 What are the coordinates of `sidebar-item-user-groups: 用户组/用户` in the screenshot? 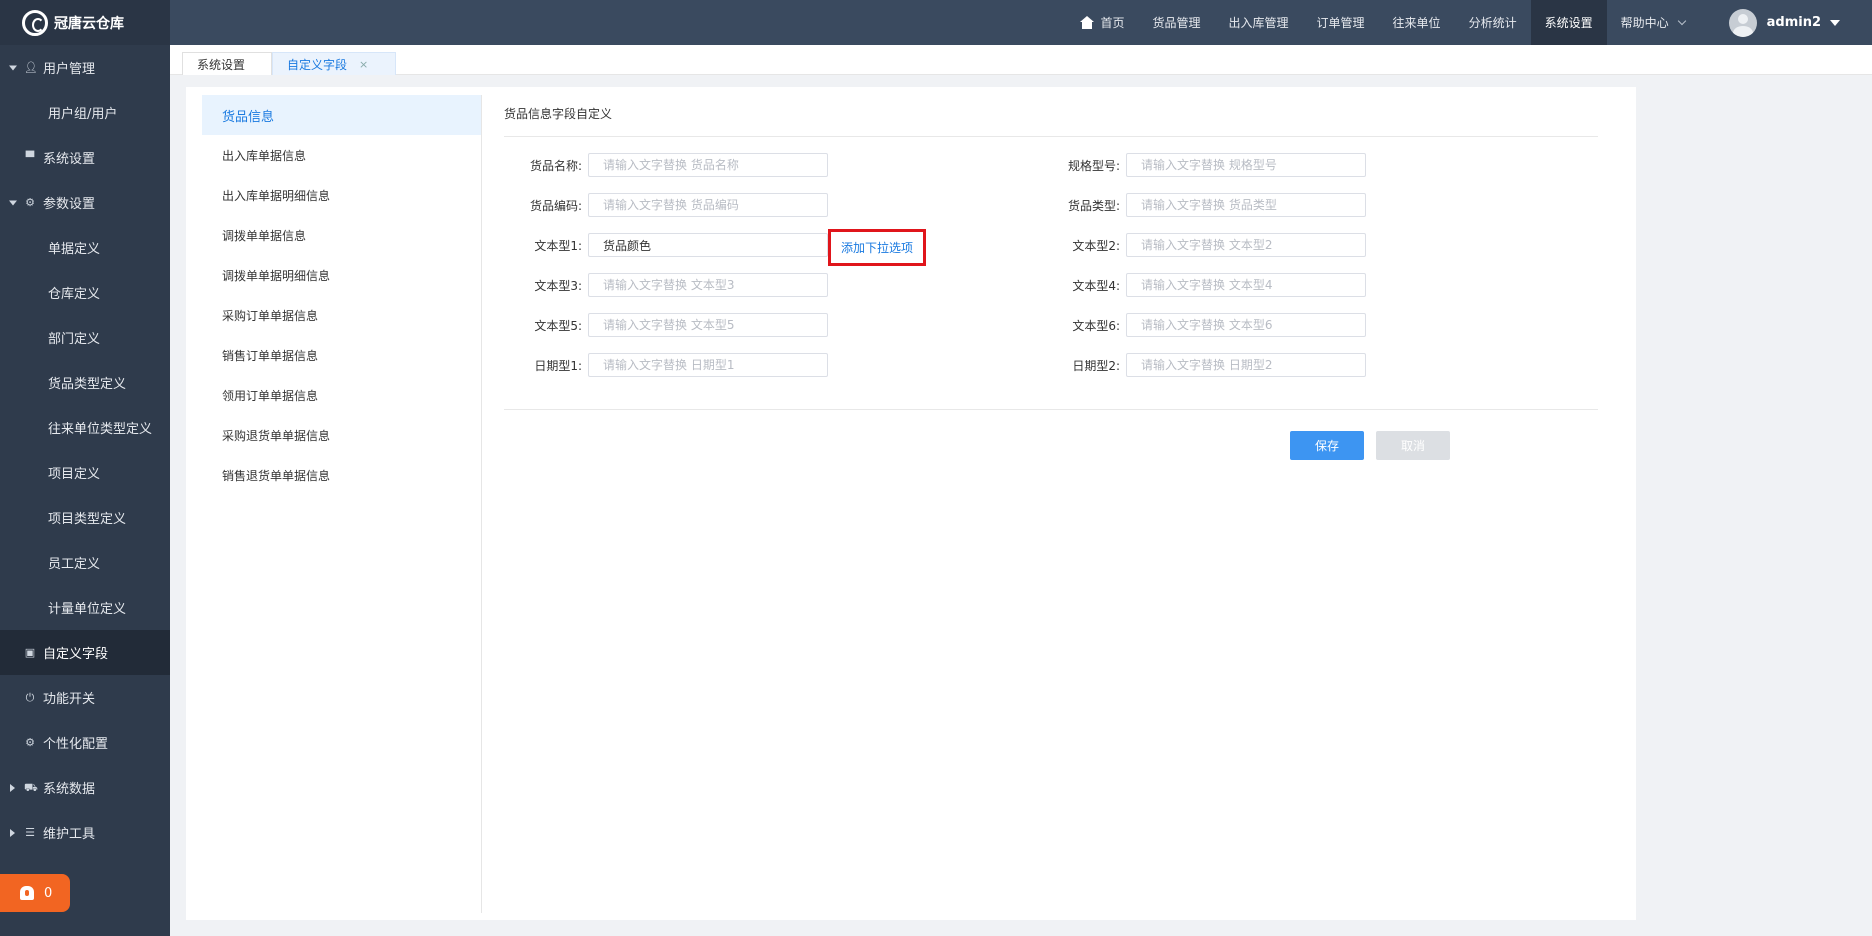 It's located at (85, 112).